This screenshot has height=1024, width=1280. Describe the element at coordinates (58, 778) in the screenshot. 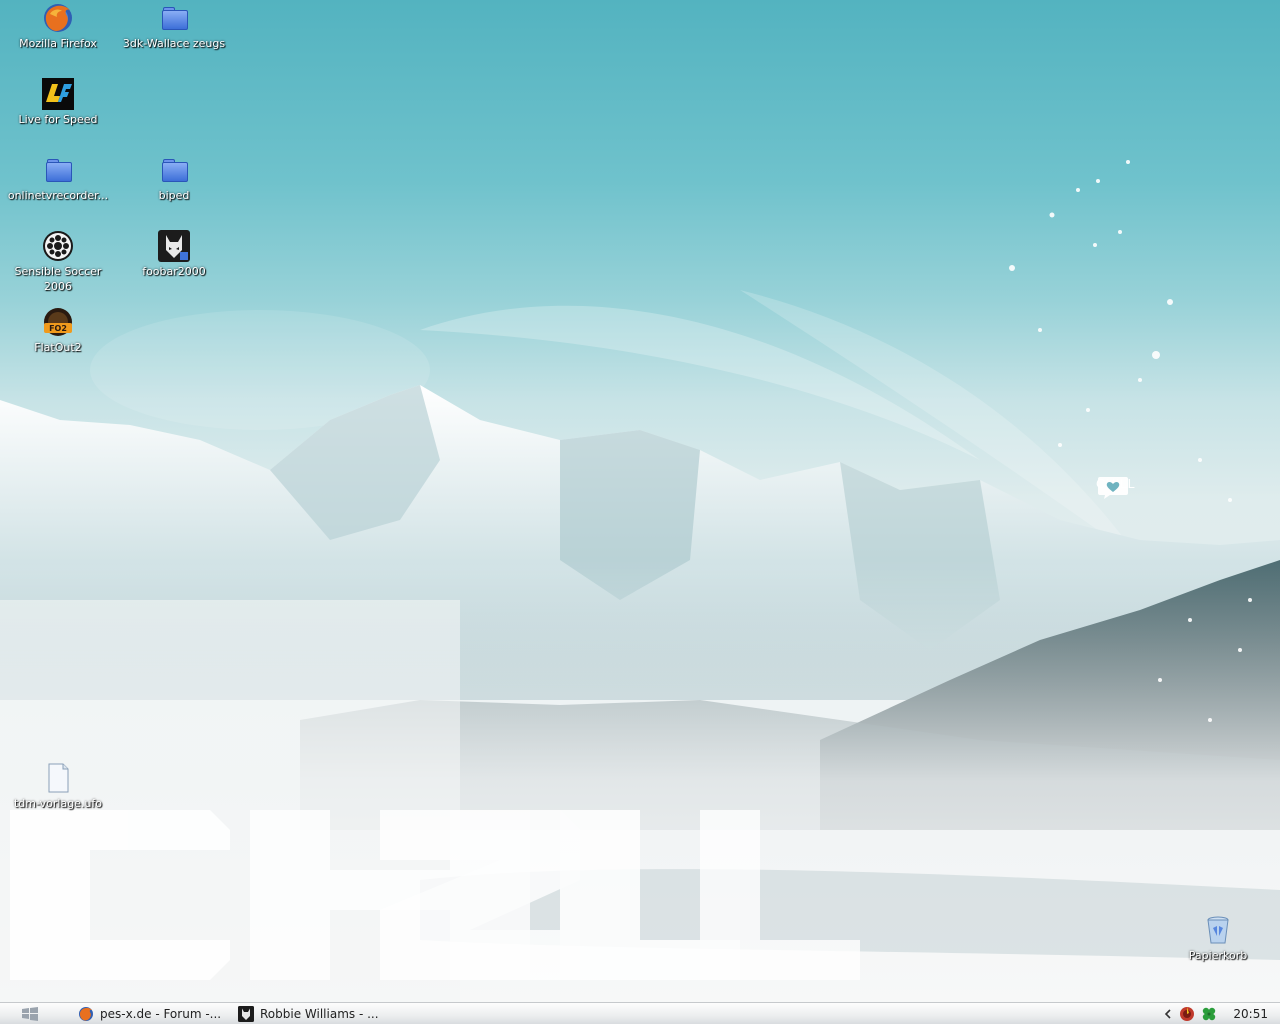

I see `document-icon` at that location.